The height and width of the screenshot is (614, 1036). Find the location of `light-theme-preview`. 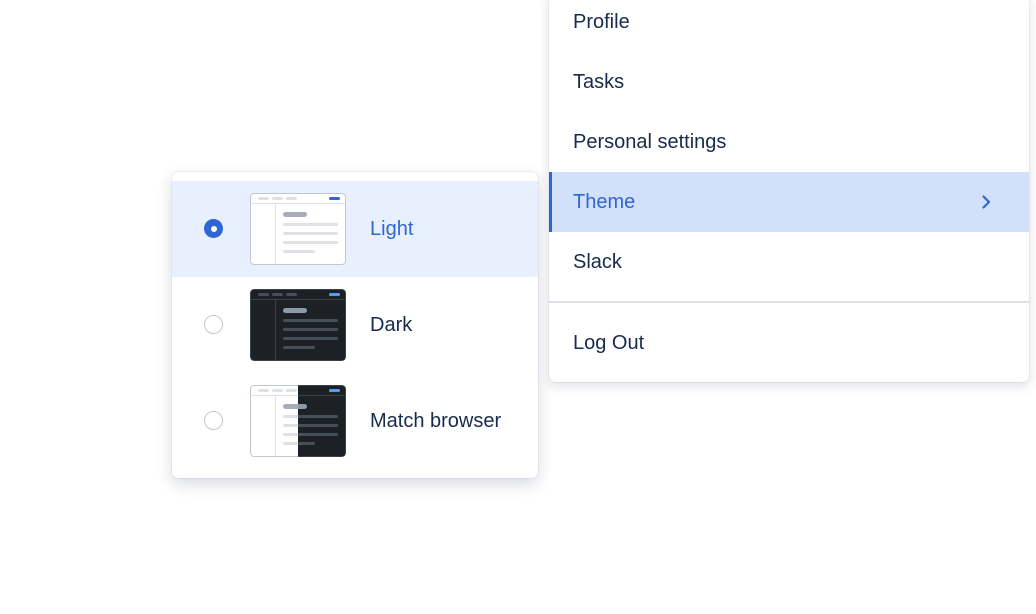

light-theme-preview is located at coordinates (298, 229).